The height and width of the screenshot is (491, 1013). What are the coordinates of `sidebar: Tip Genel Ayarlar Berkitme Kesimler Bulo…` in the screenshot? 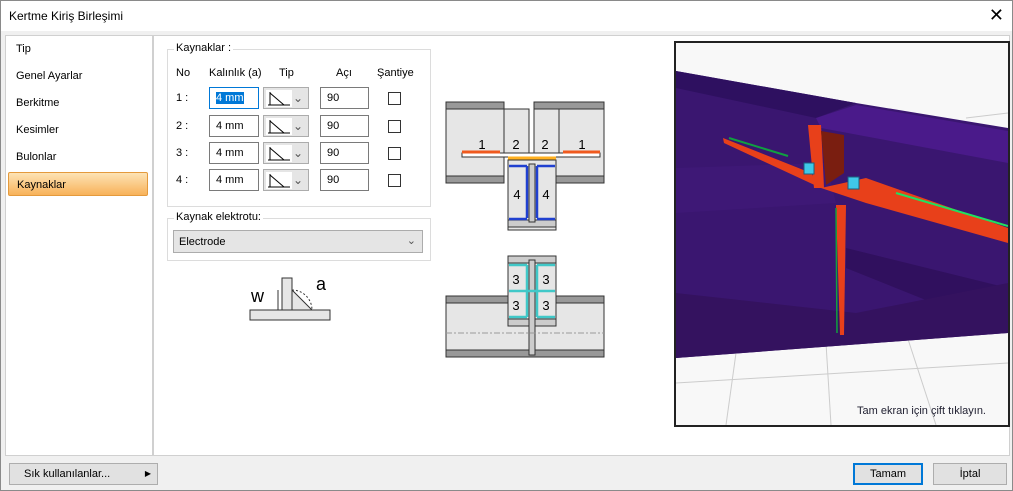 It's located at (79, 245).